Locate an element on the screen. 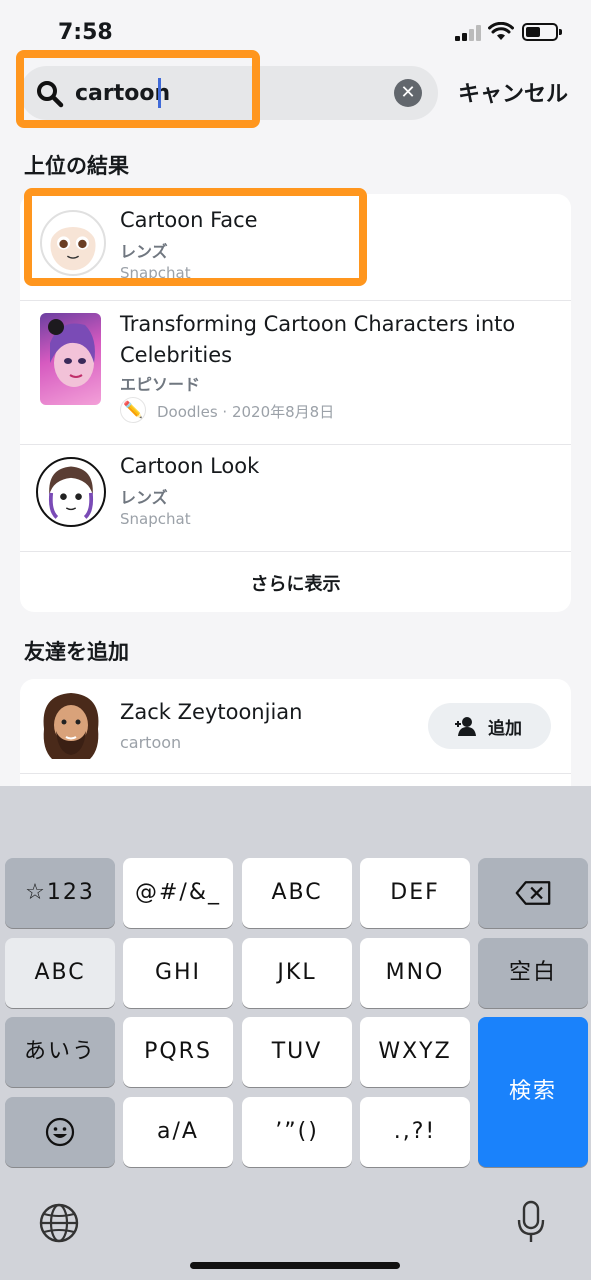 This screenshot has width=591, height=1280. result-type: レンズ is located at coordinates (144, 497).